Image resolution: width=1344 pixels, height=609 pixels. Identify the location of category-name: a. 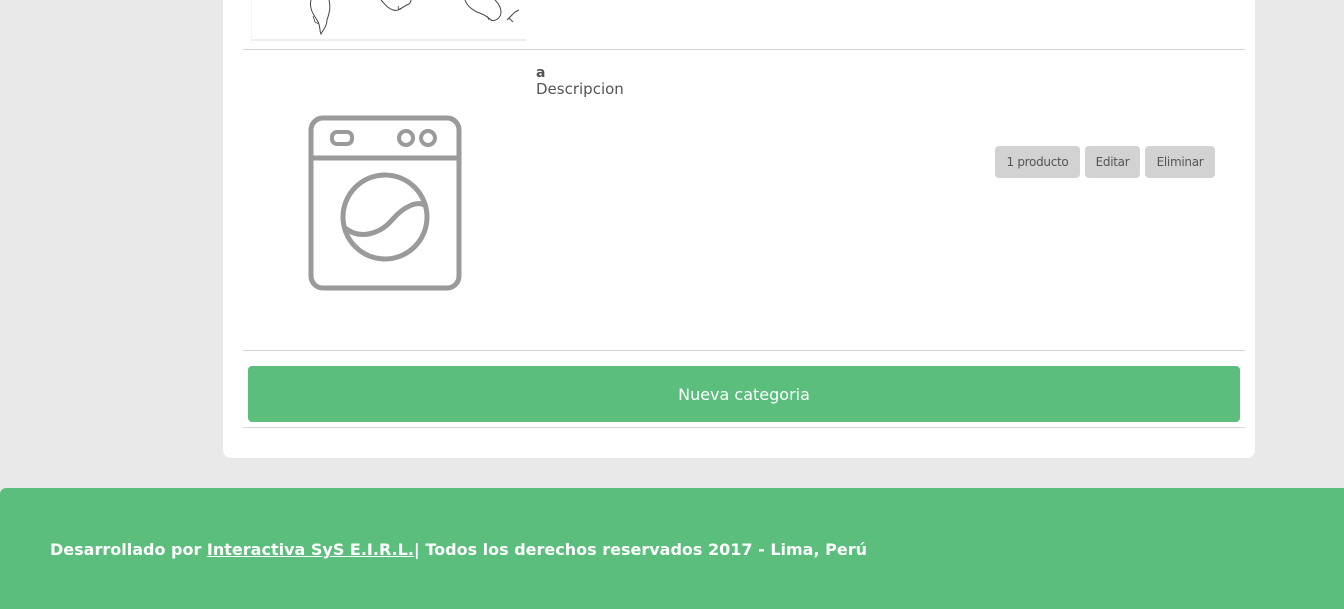
(541, 73).